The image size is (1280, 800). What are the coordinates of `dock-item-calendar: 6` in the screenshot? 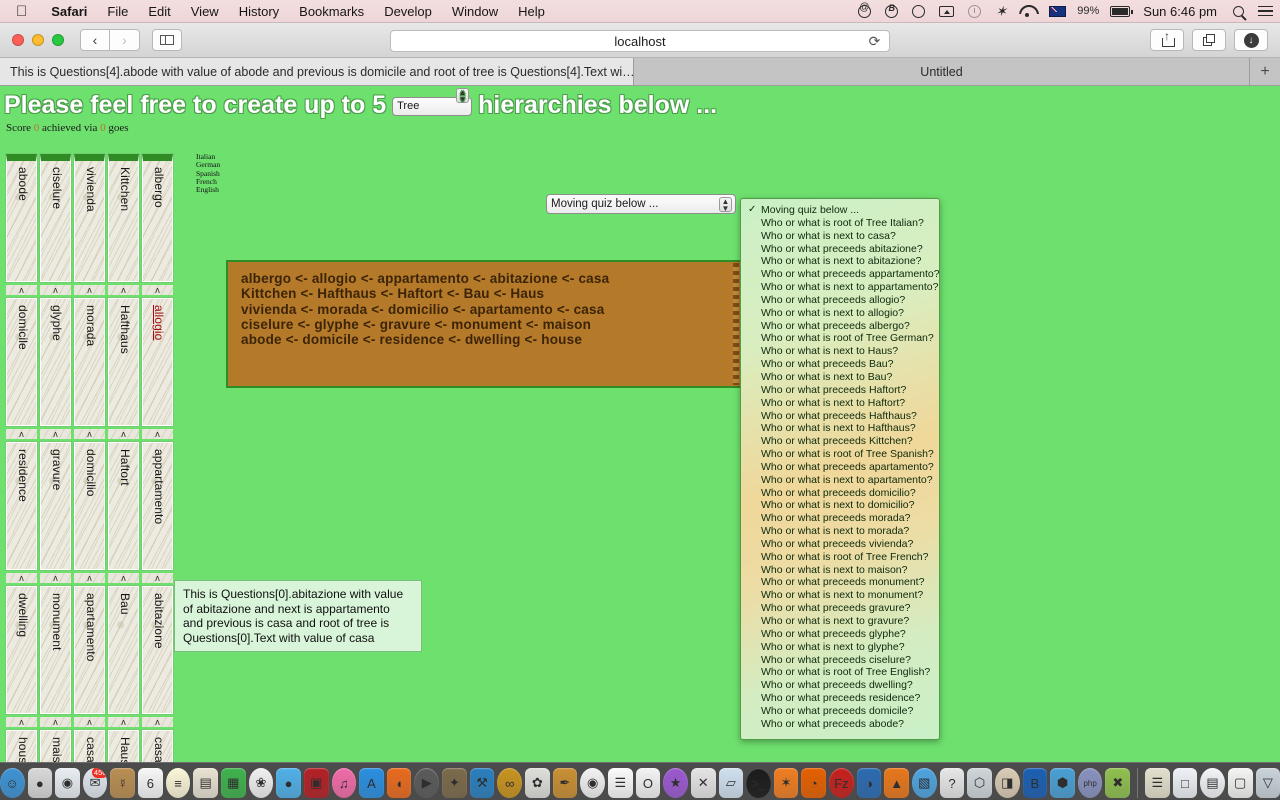 It's located at (150, 783).